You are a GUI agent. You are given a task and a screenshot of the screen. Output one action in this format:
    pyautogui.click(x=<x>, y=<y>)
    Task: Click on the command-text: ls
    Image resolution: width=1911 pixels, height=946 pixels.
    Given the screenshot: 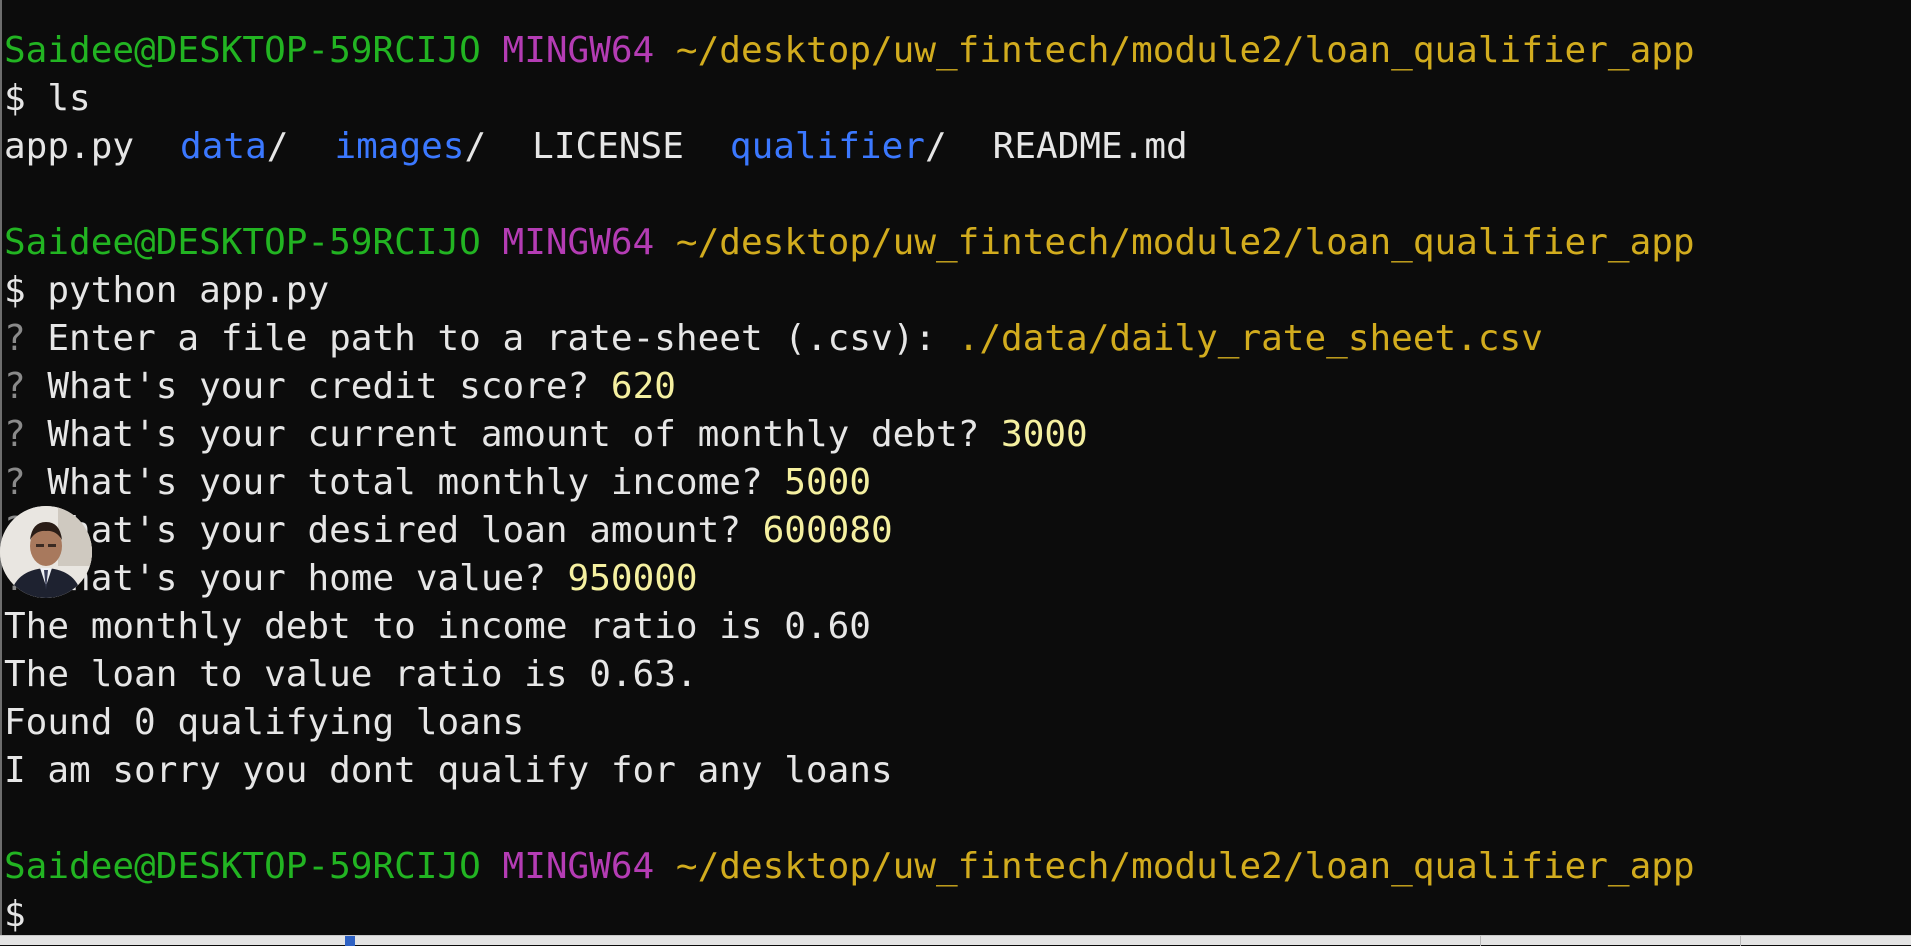 What is the action you would take?
    pyautogui.click(x=69, y=98)
    